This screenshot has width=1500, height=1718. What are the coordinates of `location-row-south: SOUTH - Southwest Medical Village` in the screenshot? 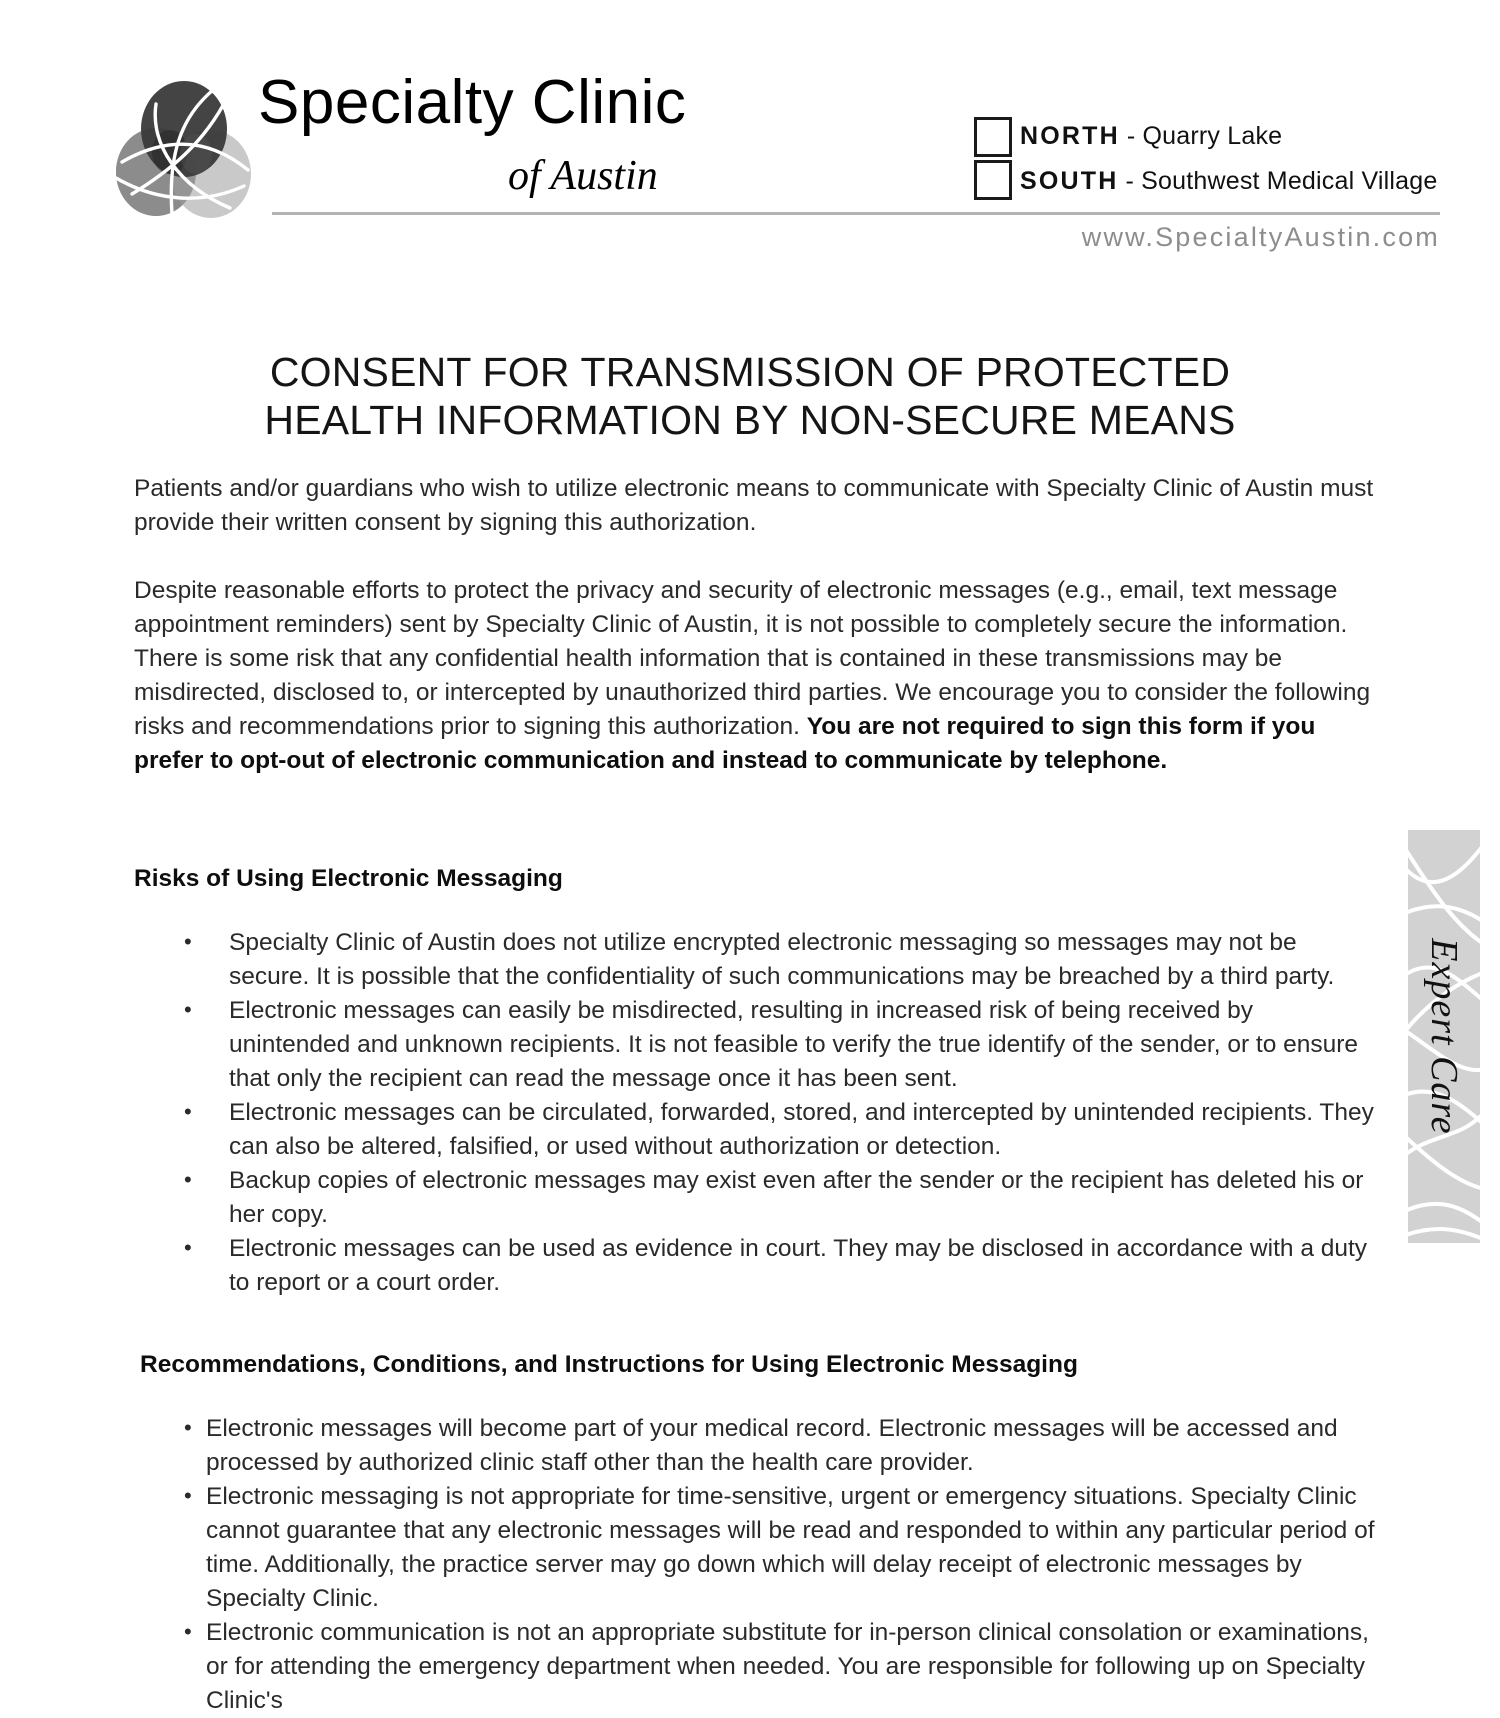 It's located at (1209, 181).